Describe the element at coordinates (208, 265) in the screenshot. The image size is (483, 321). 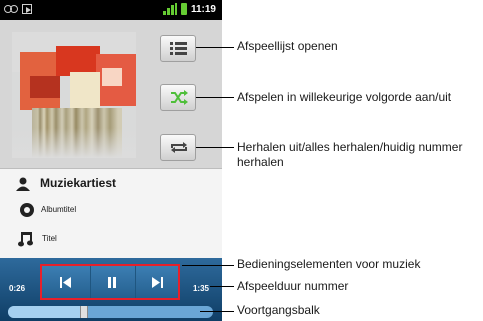
I see `callout-line-controls` at that location.